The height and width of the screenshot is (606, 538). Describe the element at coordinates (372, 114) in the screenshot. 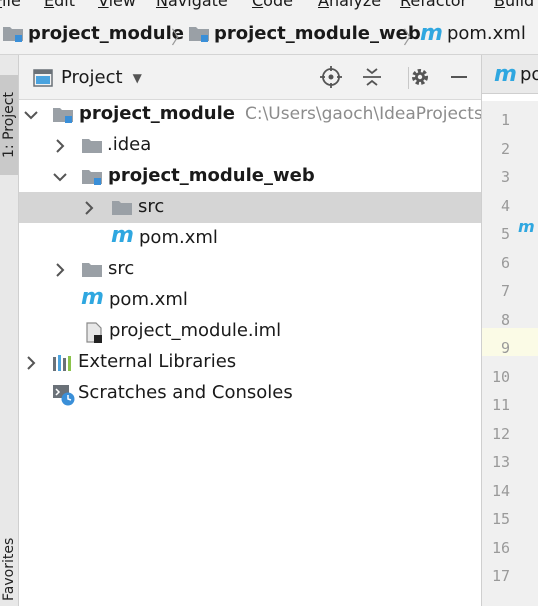

I see `project-path: C:\Users\gaoch\IdeaProjects\p` at that location.